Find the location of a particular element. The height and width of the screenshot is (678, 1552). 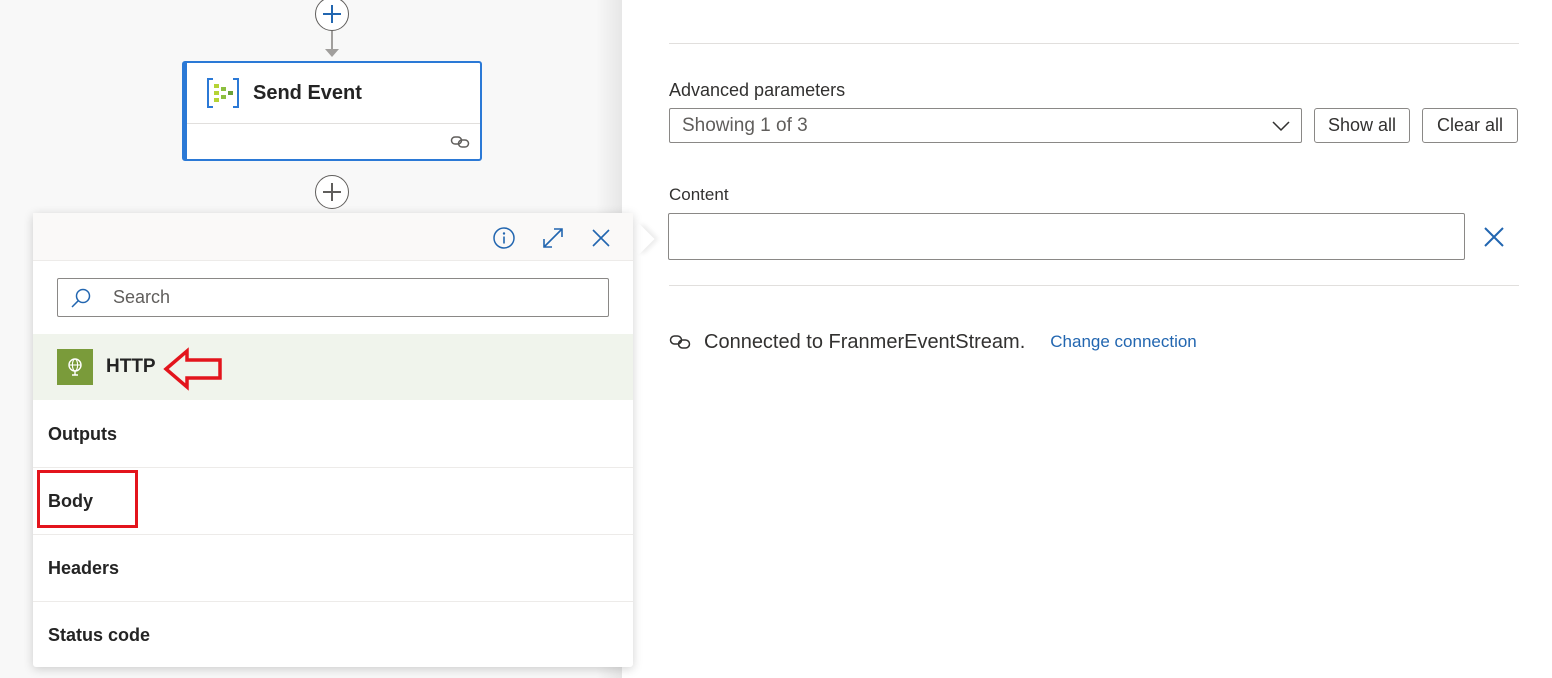

close-picker-button is located at coordinates (601, 238).